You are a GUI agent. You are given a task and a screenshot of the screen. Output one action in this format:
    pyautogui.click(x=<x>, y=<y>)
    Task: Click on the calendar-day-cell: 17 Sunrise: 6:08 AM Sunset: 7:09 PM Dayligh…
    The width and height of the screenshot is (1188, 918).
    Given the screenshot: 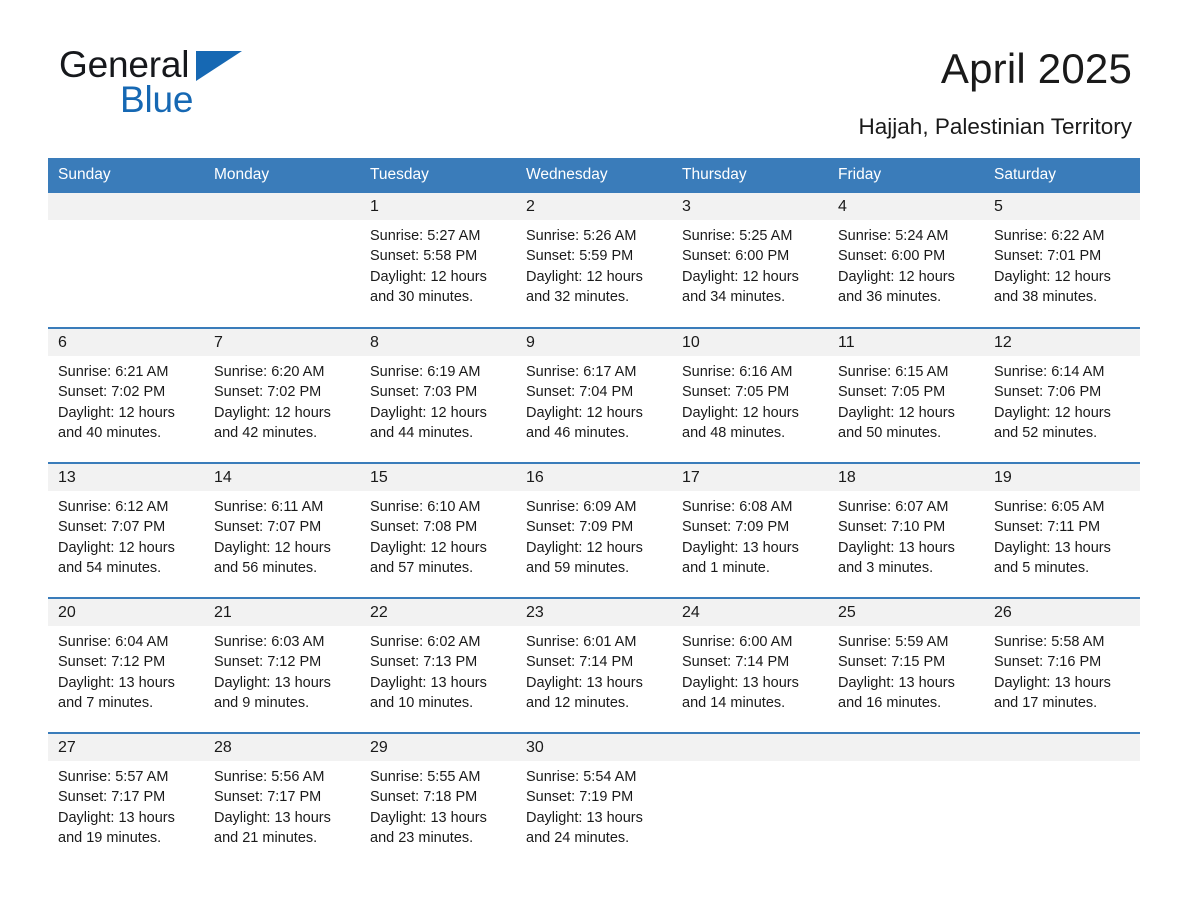 What is the action you would take?
    pyautogui.click(x=750, y=530)
    